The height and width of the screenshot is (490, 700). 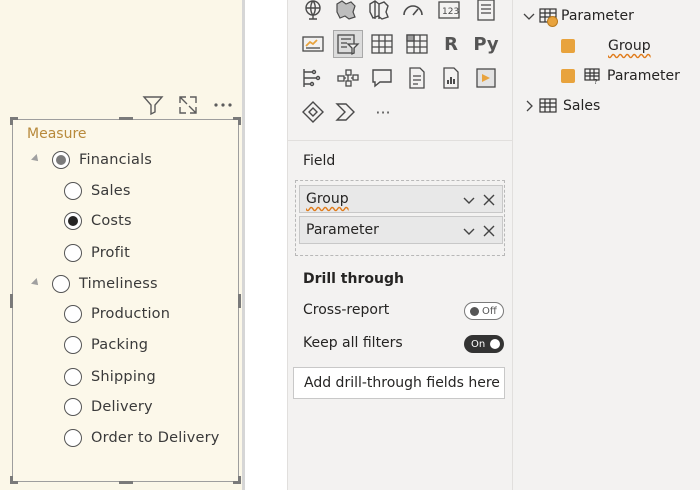 What do you see at coordinates (417, 44) in the screenshot?
I see `matrix-icon` at bounding box center [417, 44].